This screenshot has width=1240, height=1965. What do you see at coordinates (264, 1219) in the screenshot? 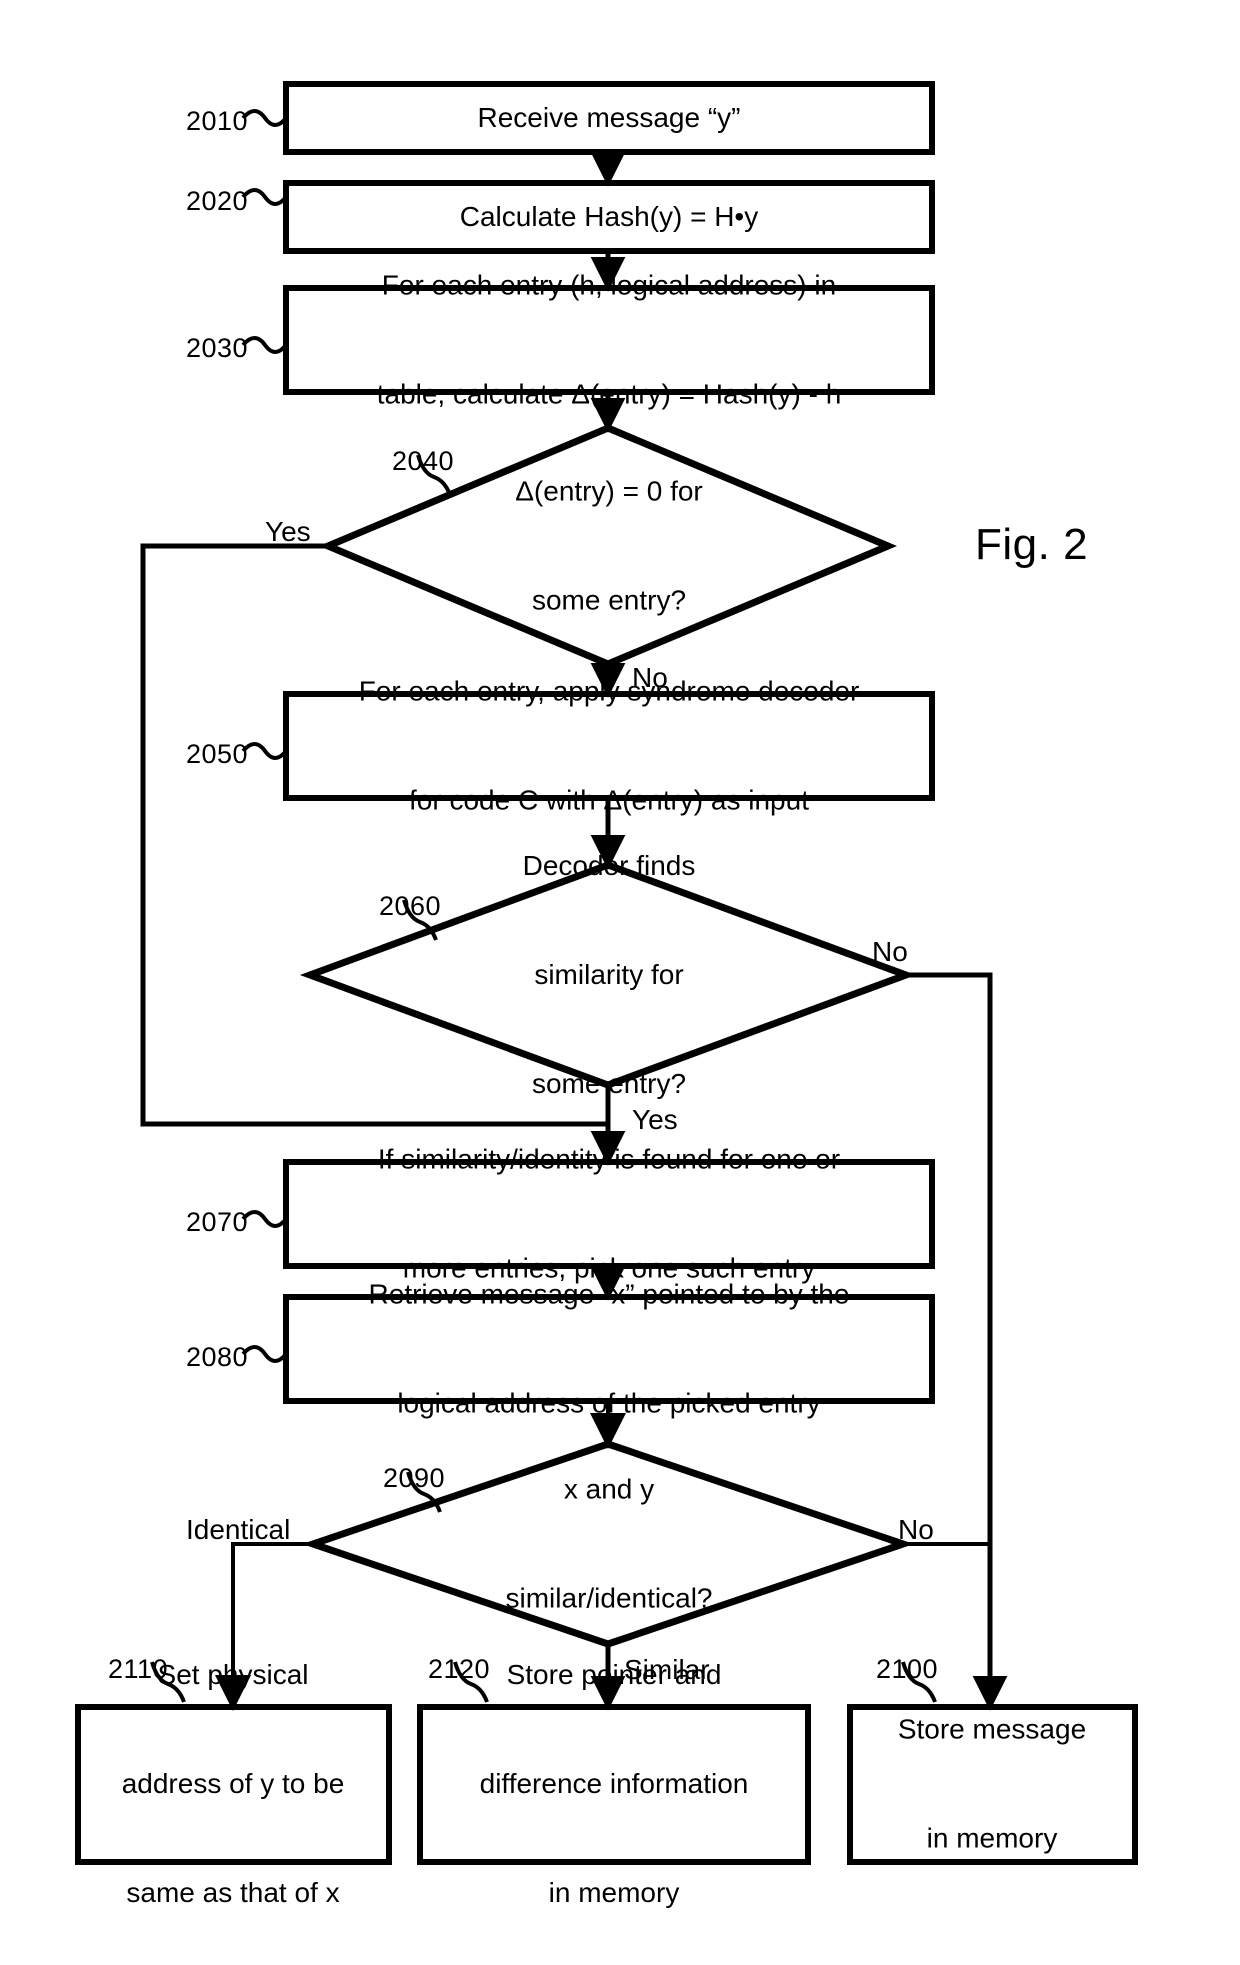
I see `leader-2070` at bounding box center [264, 1219].